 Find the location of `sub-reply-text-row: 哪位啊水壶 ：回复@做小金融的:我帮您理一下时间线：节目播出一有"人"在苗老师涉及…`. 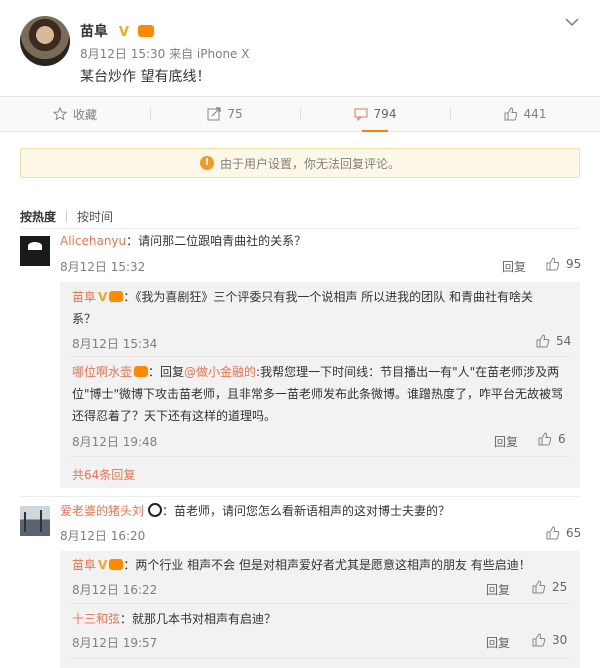

sub-reply-text-row: 哪位啊水壶 ：回复@做小金融的:我帮您理一下时间线：节目播出一有"人"在苗老师涉及… is located at coordinates (315, 372).